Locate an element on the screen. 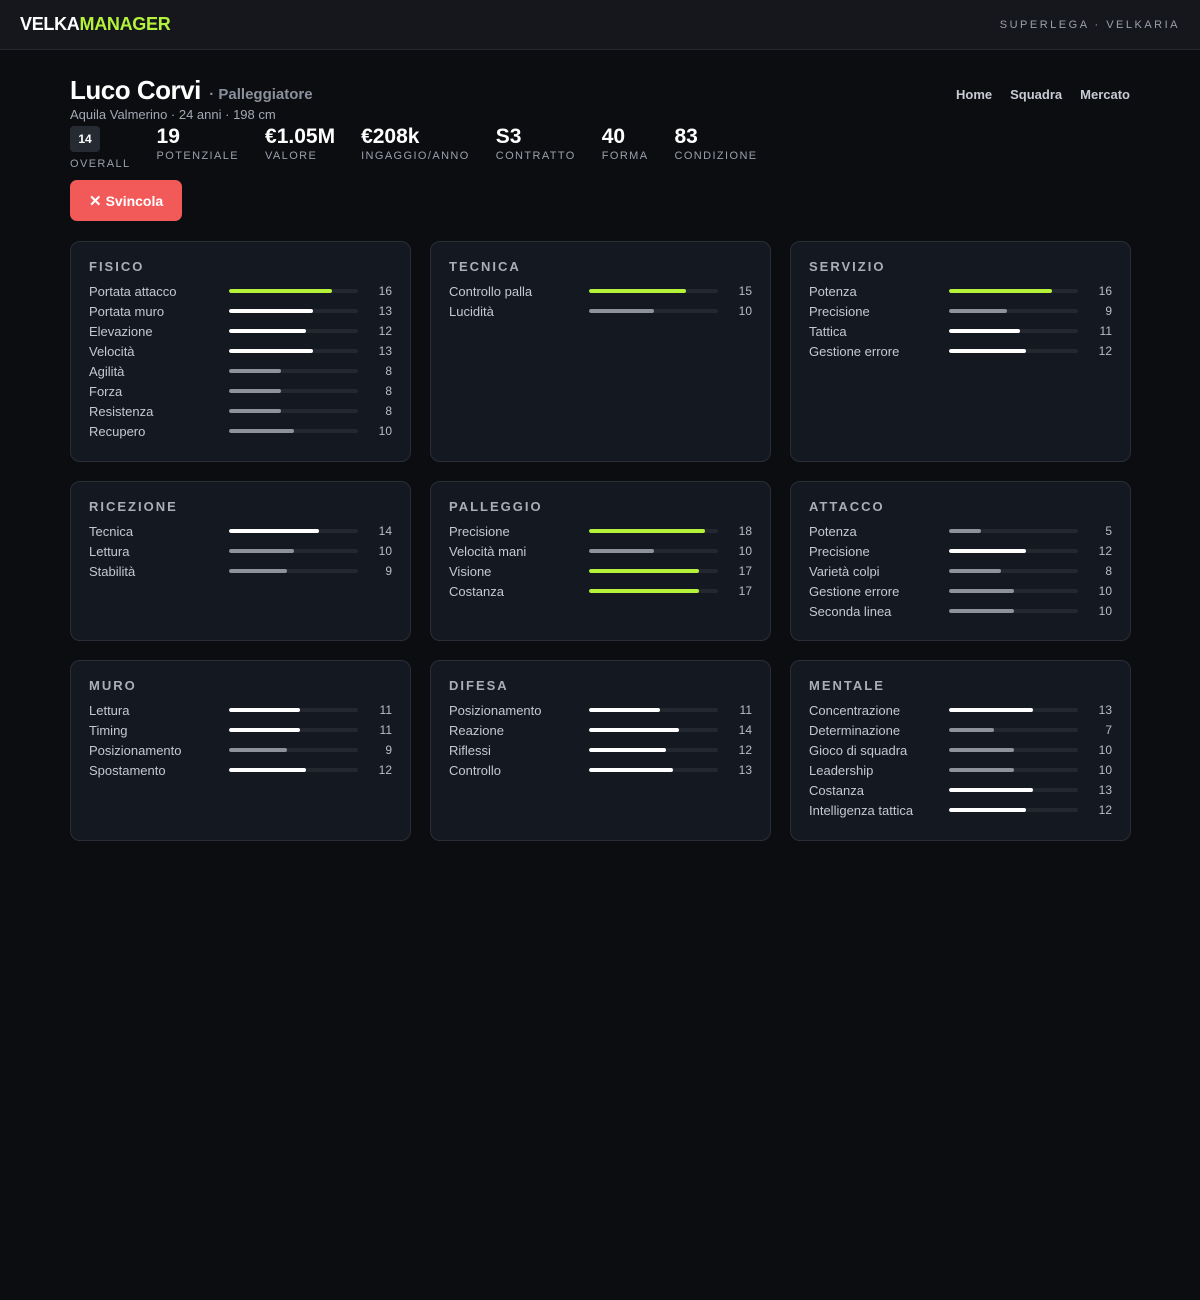  nav-mercato: Mercato is located at coordinates (1105, 94).